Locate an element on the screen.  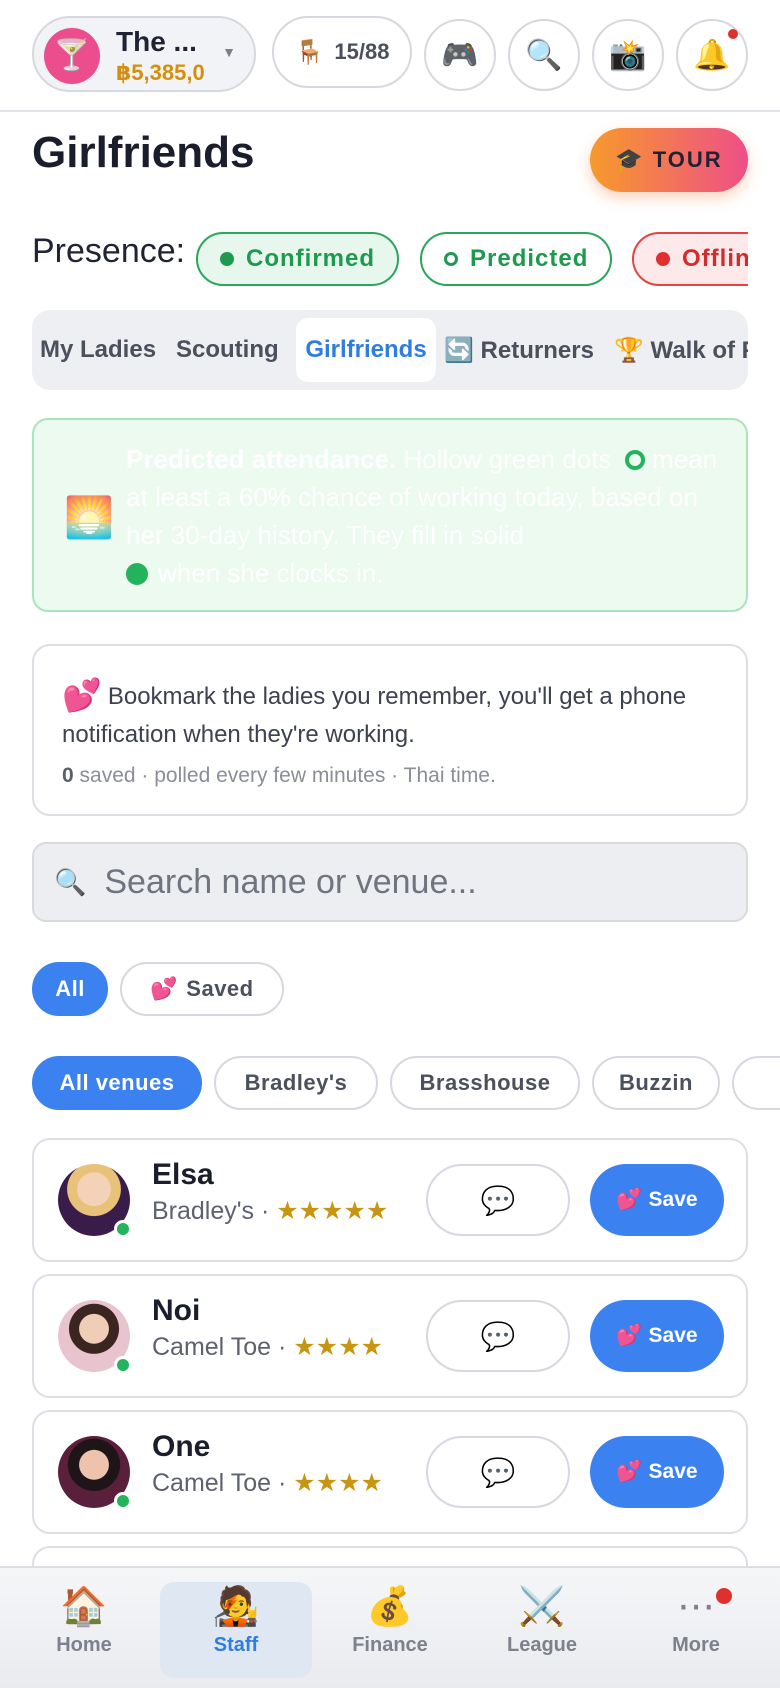
predicted-text-part: when she clocks in. is located at coordinates (271, 573).